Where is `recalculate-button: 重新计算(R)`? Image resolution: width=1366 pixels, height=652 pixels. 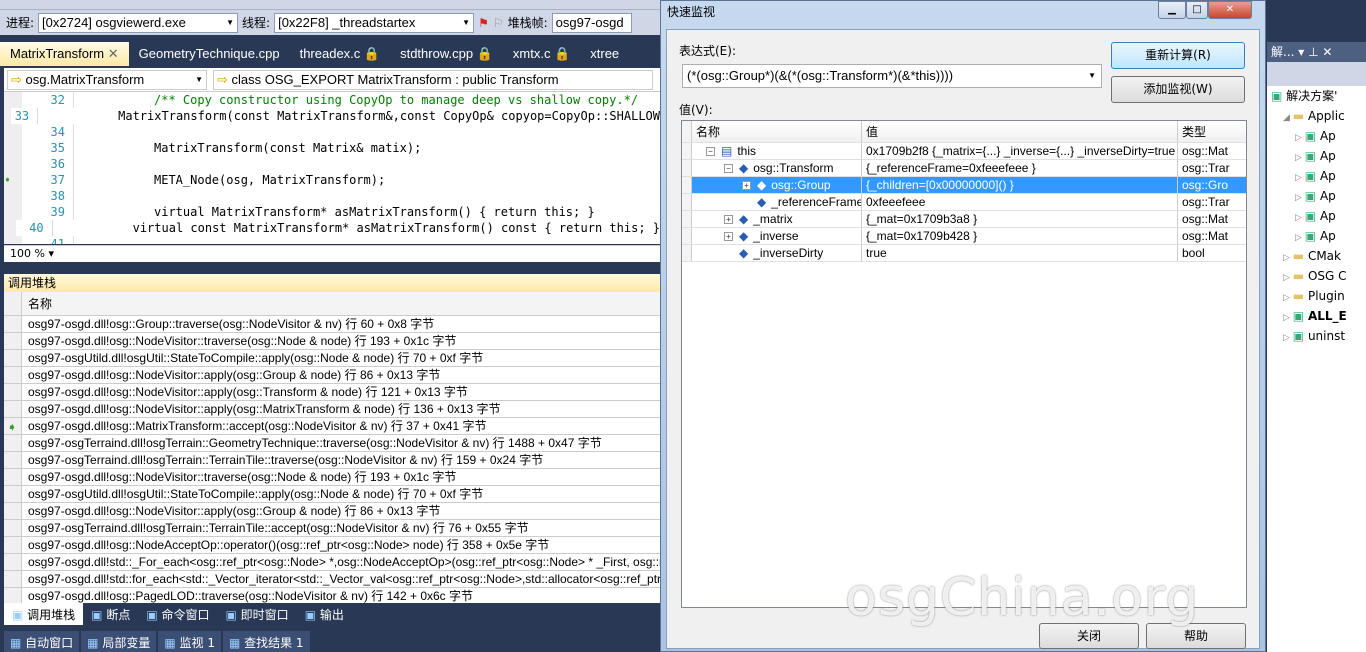 recalculate-button: 重新计算(R) is located at coordinates (1178, 55).